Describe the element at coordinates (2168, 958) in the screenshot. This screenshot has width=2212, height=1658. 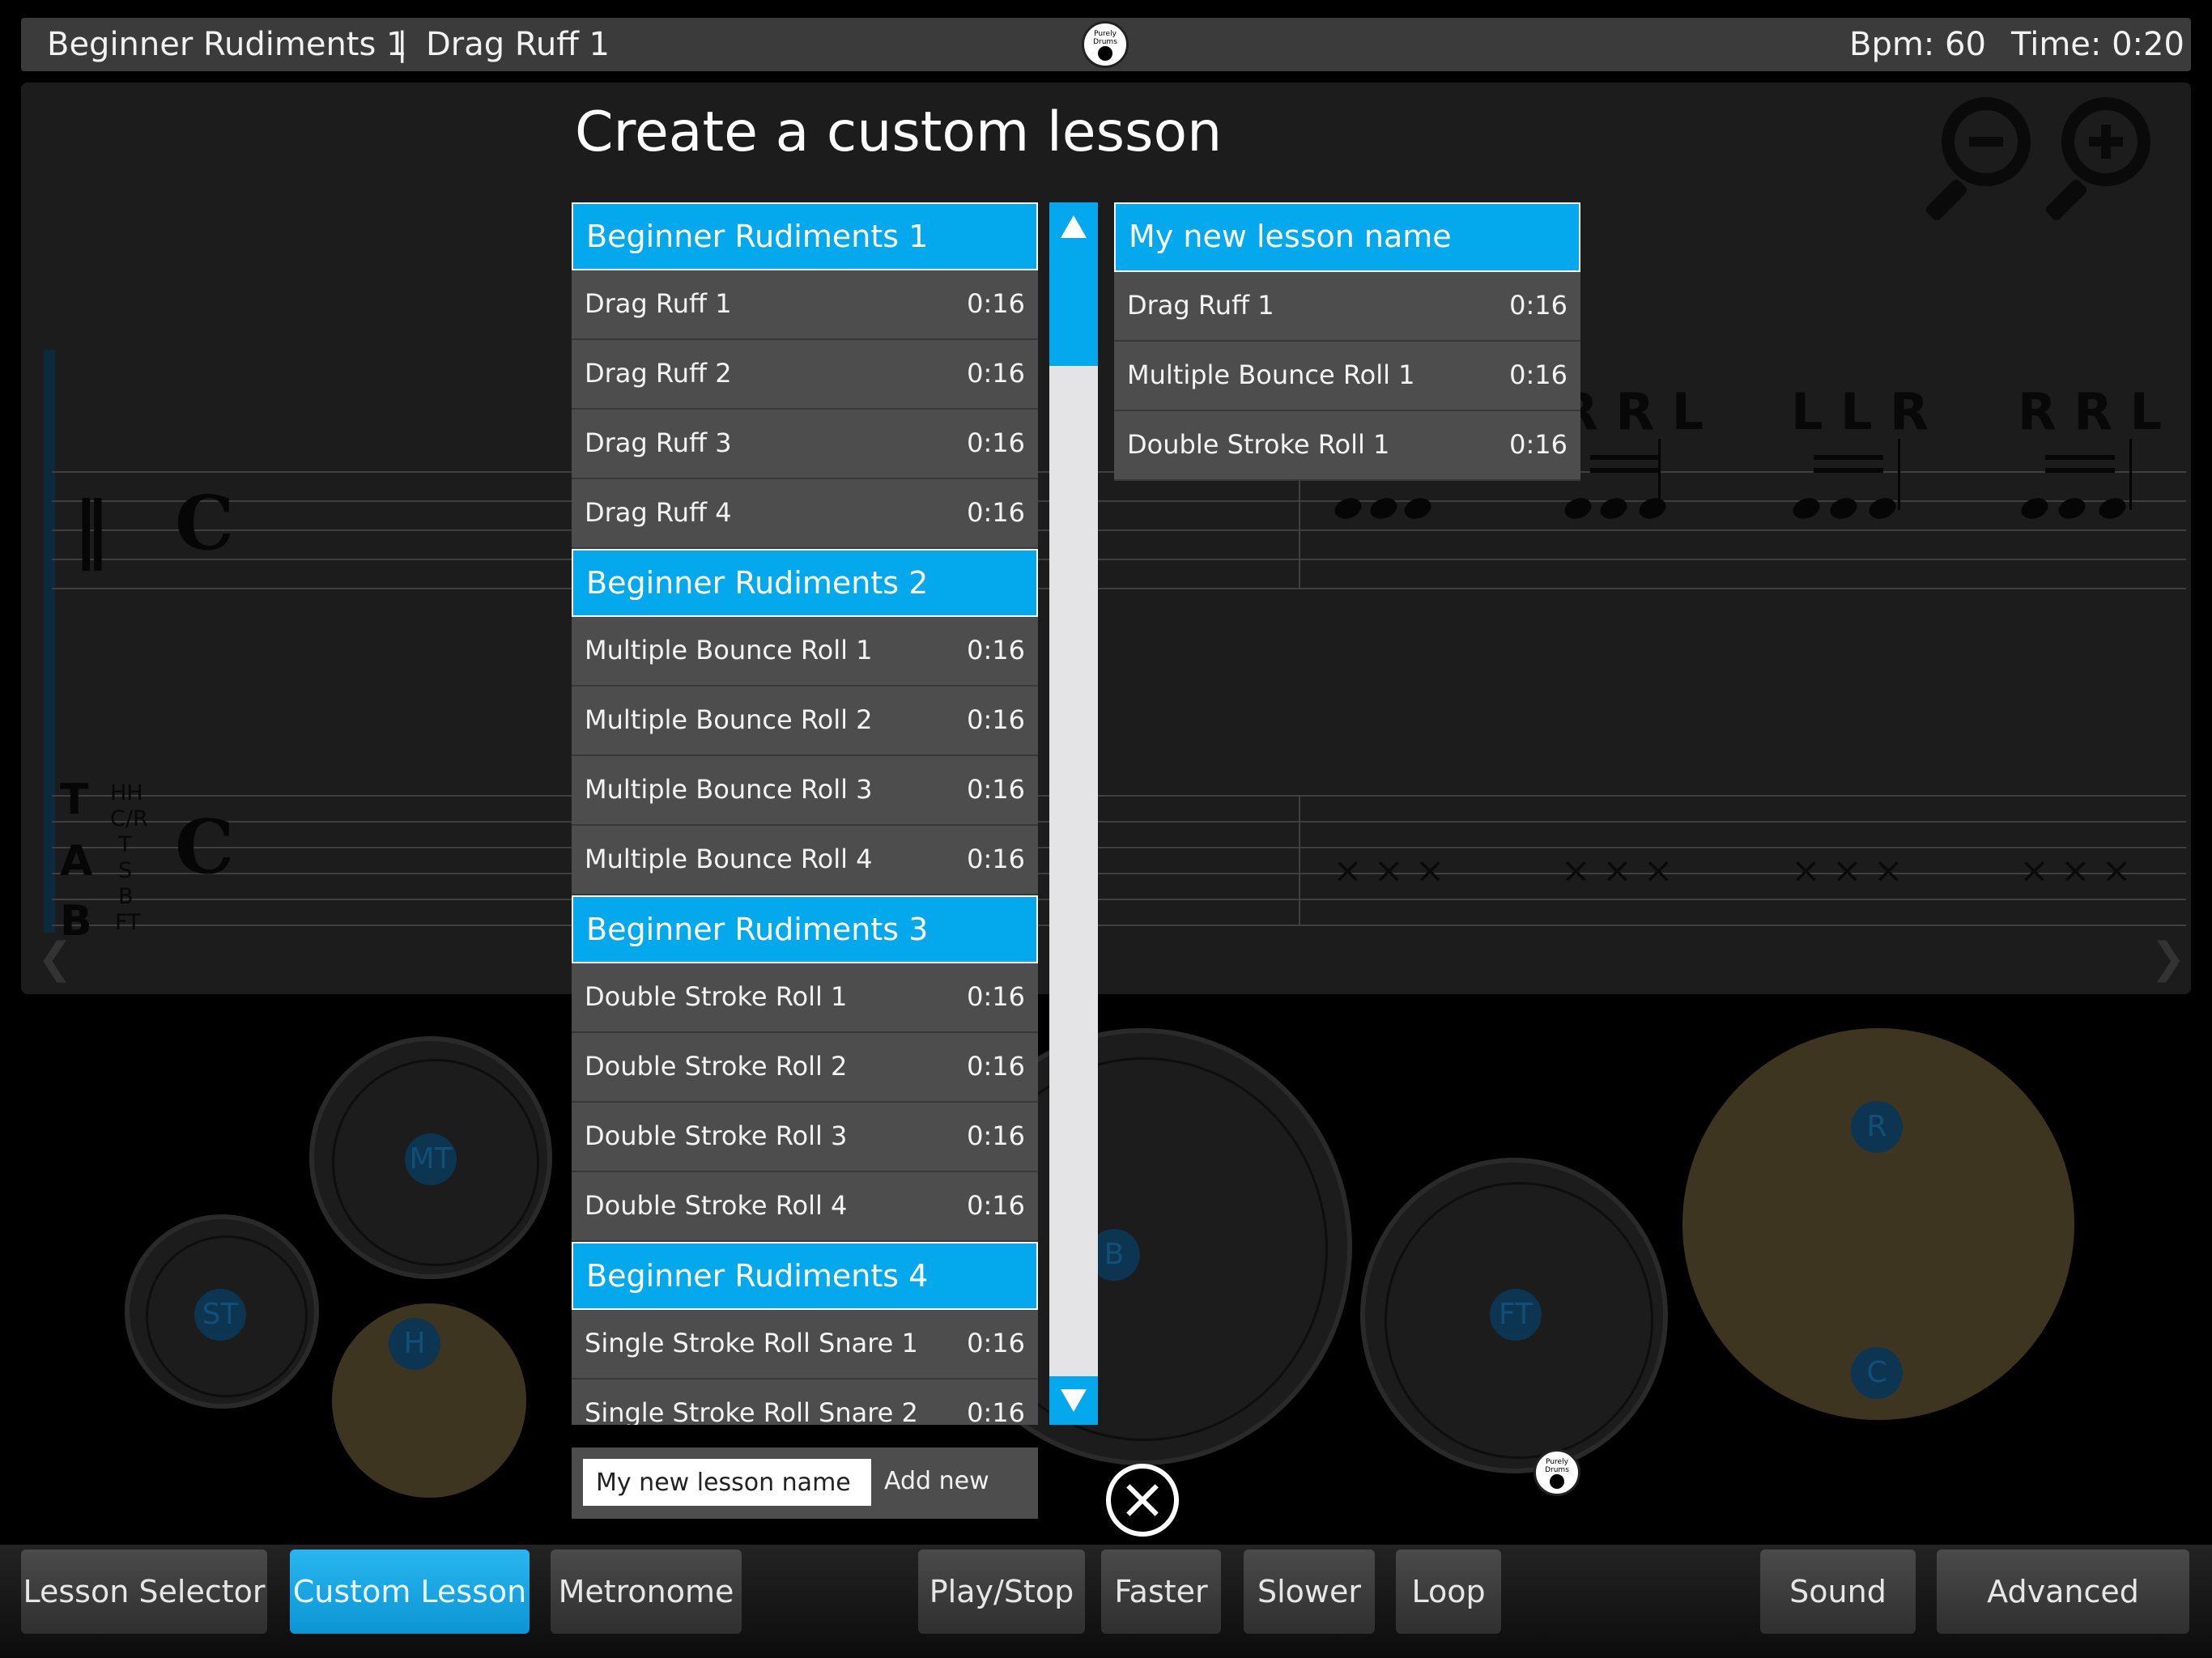
I see `chevron-right-icon: ❯` at that location.